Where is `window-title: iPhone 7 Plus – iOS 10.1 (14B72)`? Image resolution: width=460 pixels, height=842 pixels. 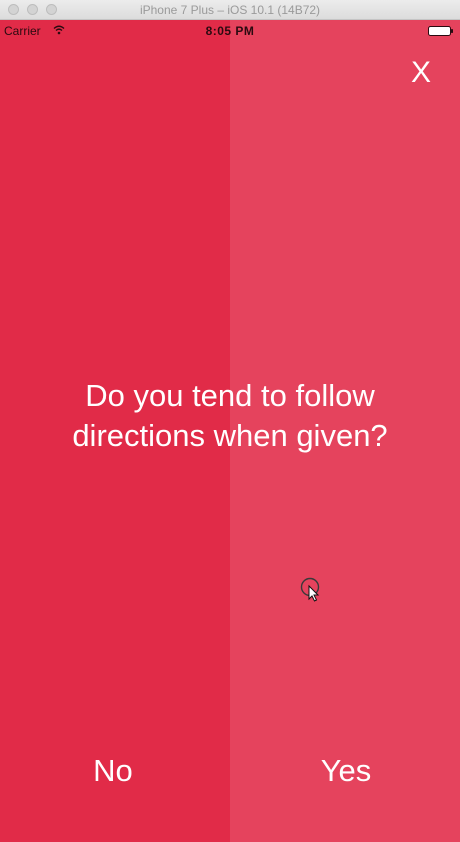
window-title: iPhone 7 Plus – iOS 10.1 (14B72) is located at coordinates (230, 10).